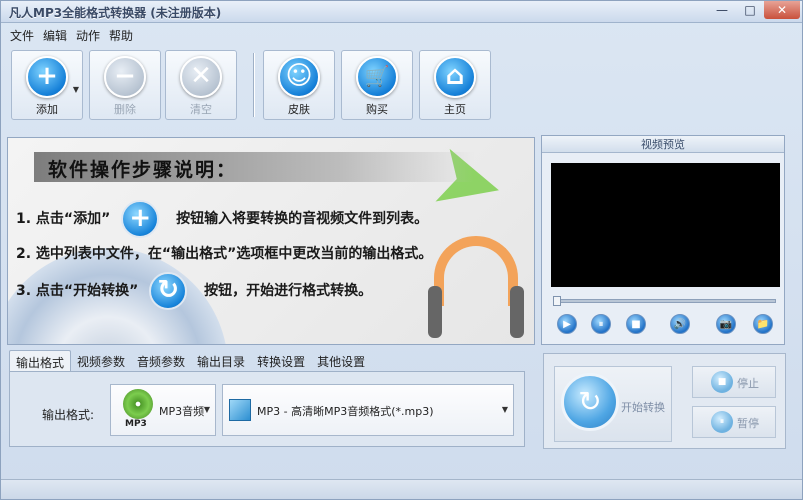 This screenshot has height=500, width=803. I want to click on stop-button-label: 停止, so click(748, 383).